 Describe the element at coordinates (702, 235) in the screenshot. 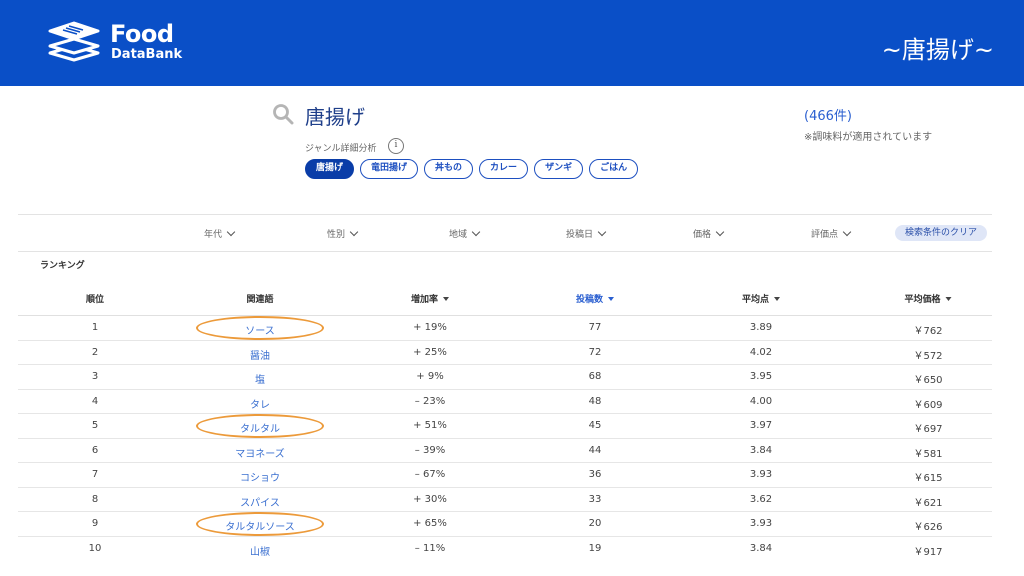

I see `filter-label: 価格` at that location.